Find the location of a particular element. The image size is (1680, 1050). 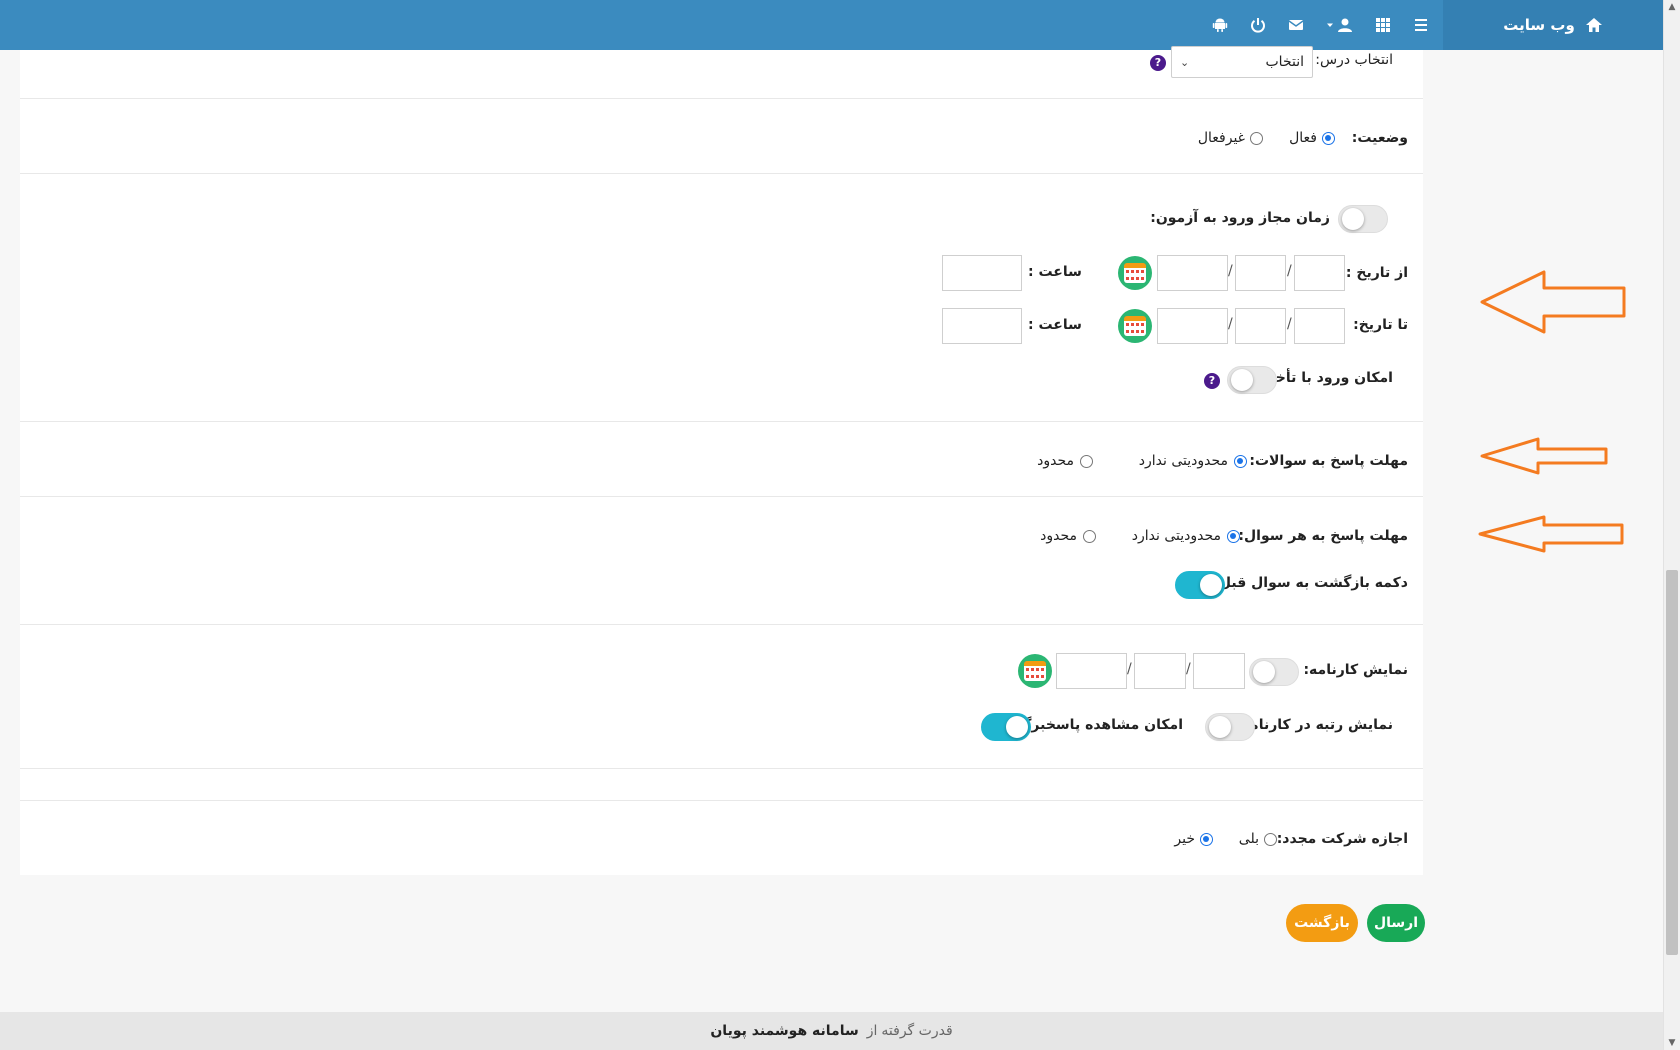

chevron-down-icon: ⌄ is located at coordinates (1185, 62).